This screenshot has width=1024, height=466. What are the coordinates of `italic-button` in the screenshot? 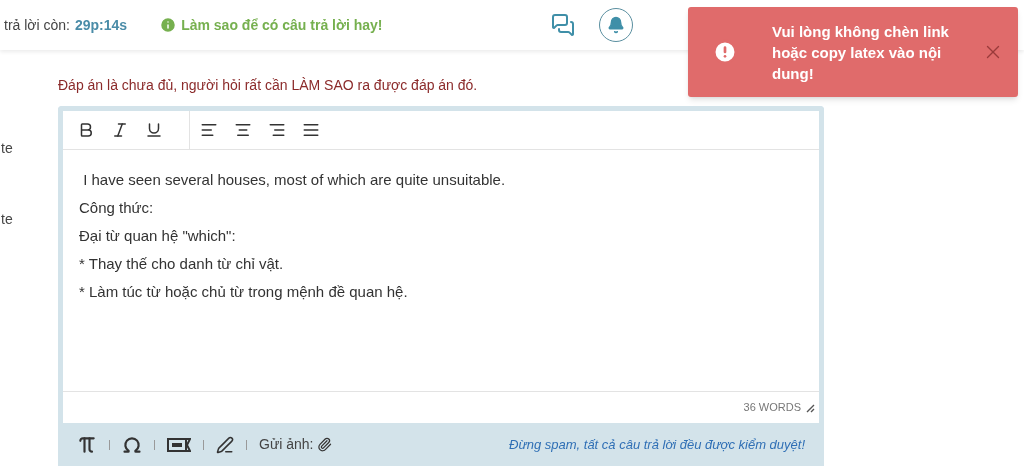 It's located at (120, 130).